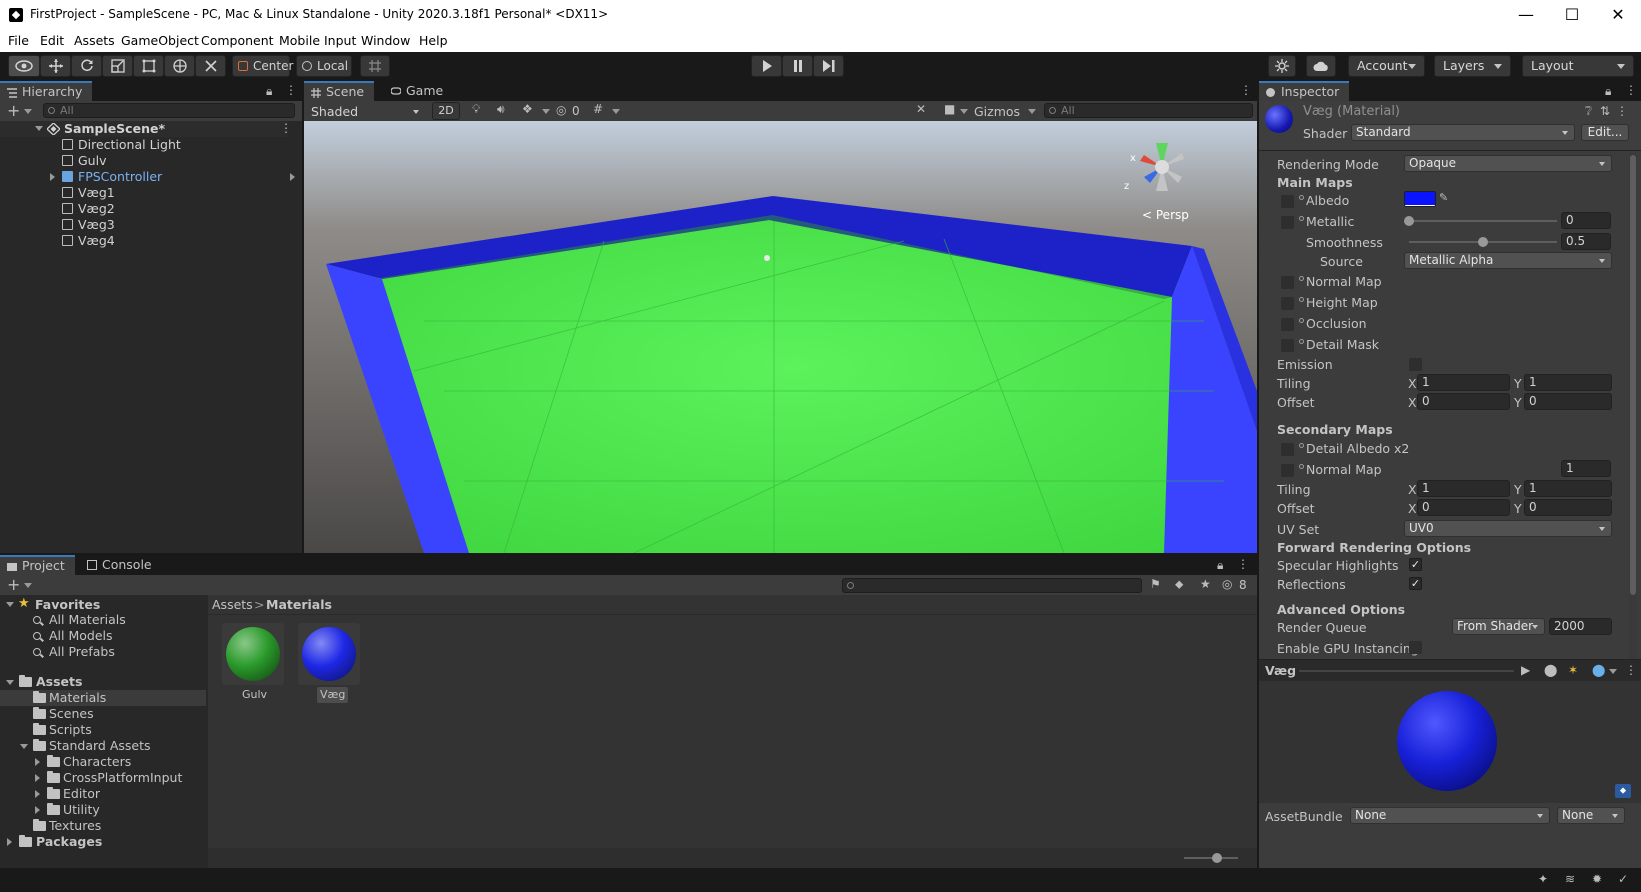  I want to click on preview-sphere-icon: ⬤, so click(1598, 670).